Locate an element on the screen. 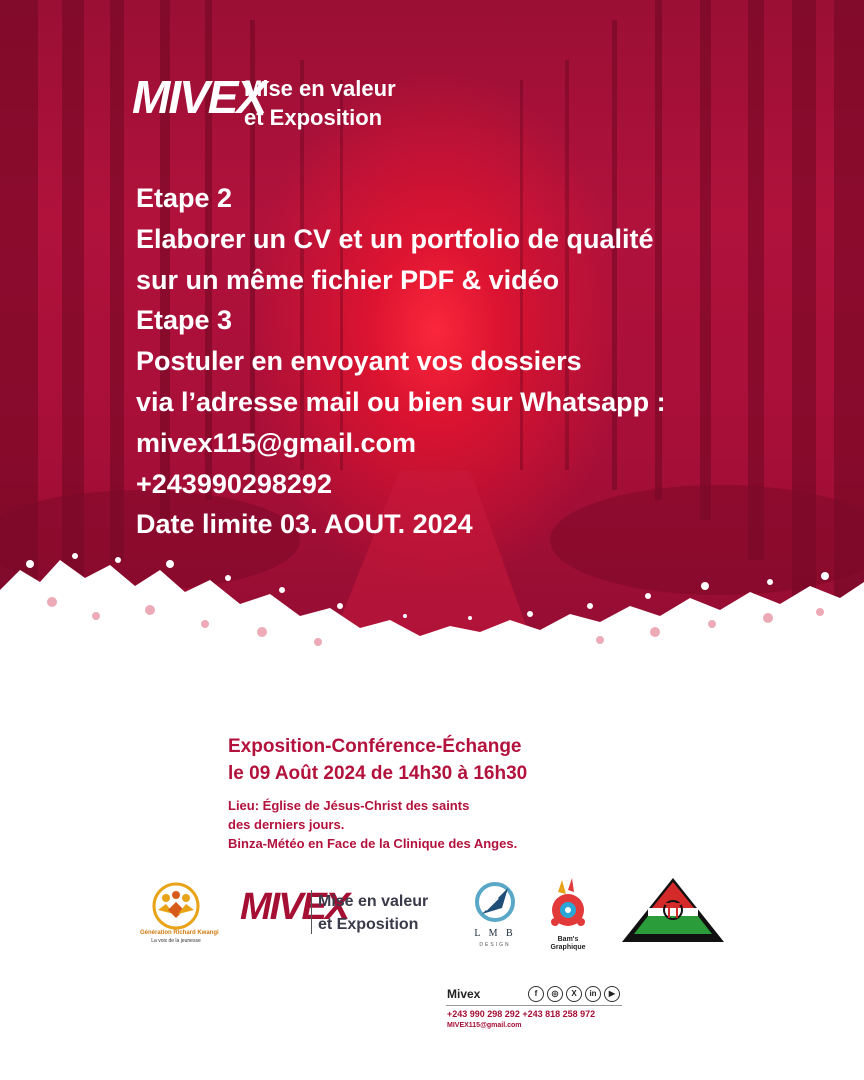  event-datetime: le 09 Août 2024 de 14h30 à 16h30 is located at coordinates (378, 773).